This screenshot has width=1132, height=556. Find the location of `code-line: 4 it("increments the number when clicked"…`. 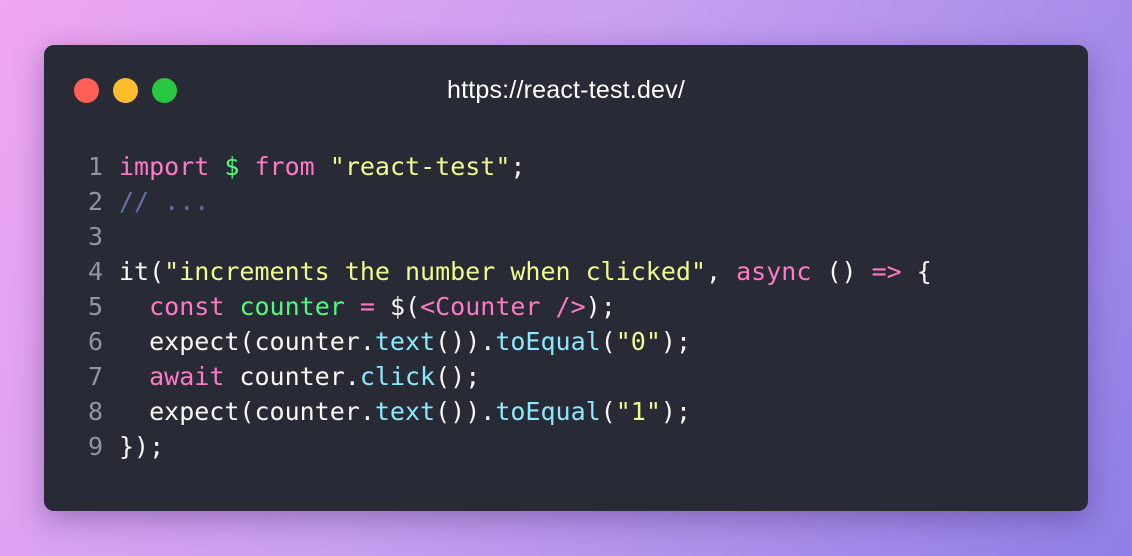

code-line: 4 it("increments the number when clicked"… is located at coordinates (488, 271).